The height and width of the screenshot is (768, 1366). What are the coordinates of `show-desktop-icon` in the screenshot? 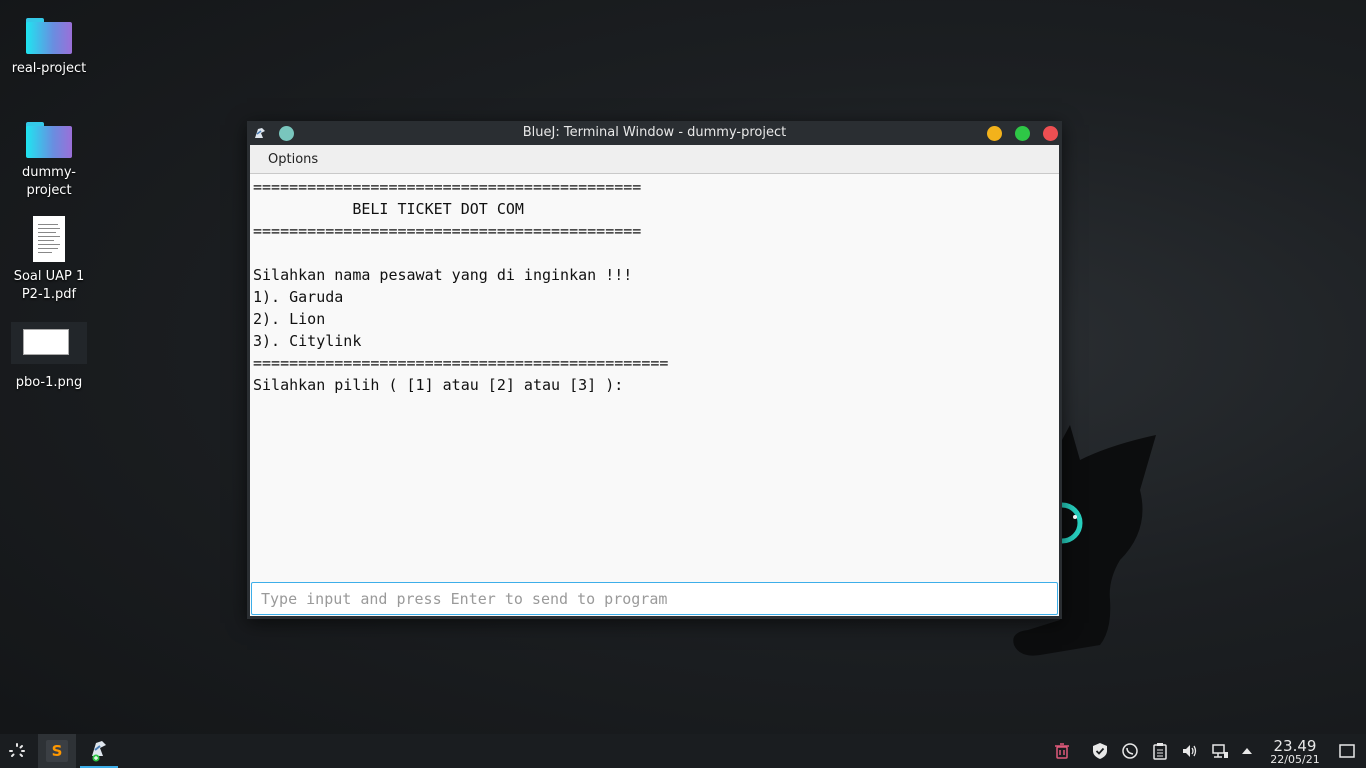 It's located at (1347, 751).